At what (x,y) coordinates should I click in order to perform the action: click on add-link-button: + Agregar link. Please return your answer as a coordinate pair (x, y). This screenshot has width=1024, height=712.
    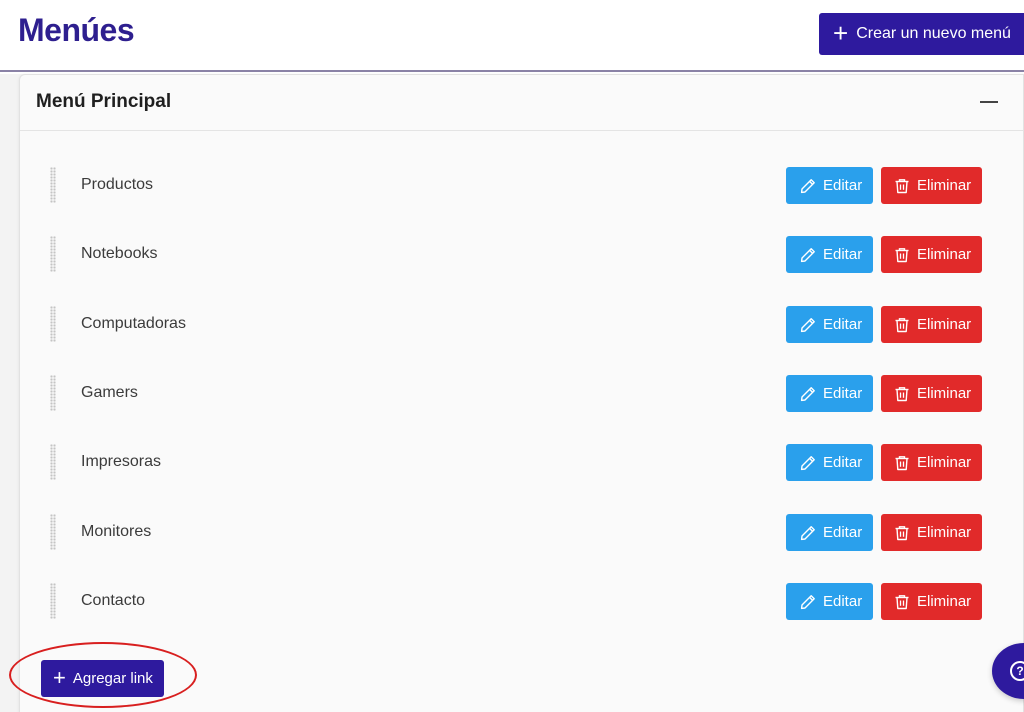
    Looking at the image, I should click on (102, 678).